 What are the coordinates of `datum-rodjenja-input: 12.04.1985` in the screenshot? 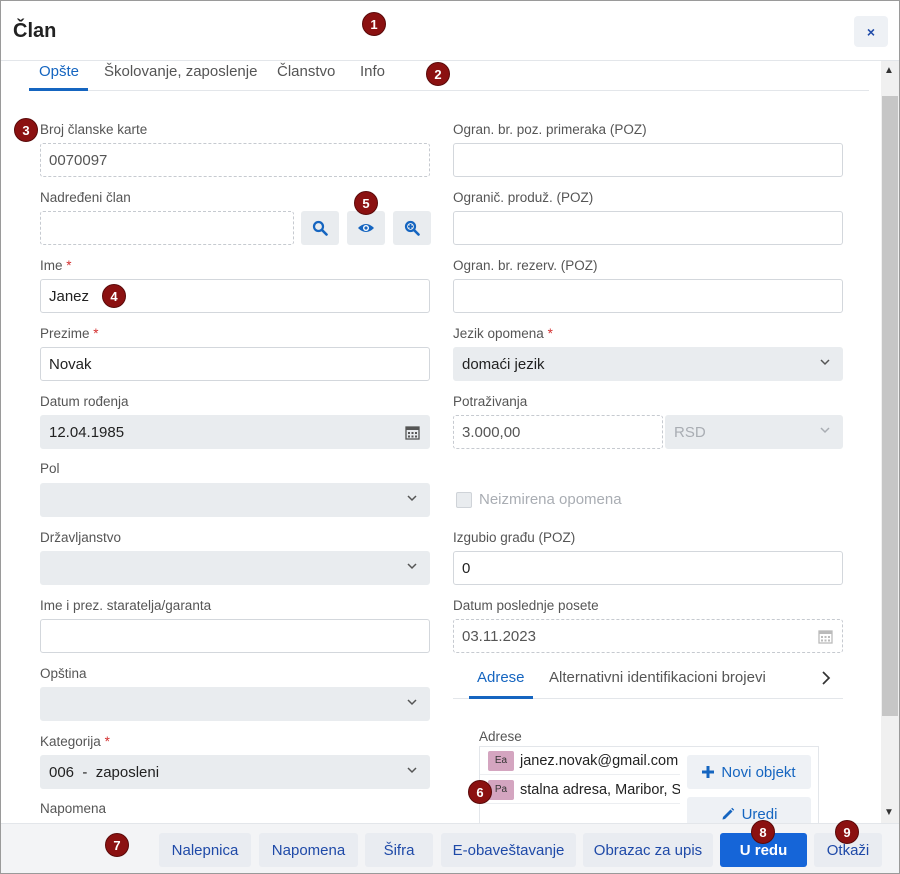 It's located at (235, 432).